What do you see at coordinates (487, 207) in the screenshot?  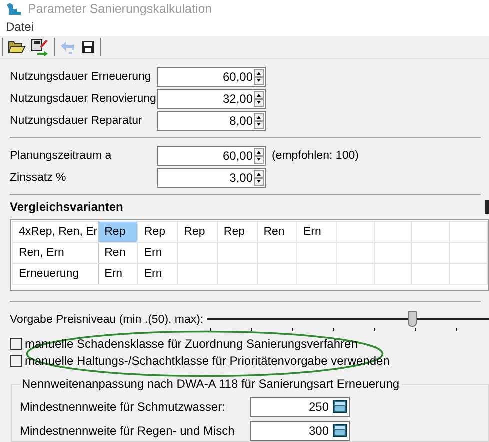 I see `panel-edge` at bounding box center [487, 207].